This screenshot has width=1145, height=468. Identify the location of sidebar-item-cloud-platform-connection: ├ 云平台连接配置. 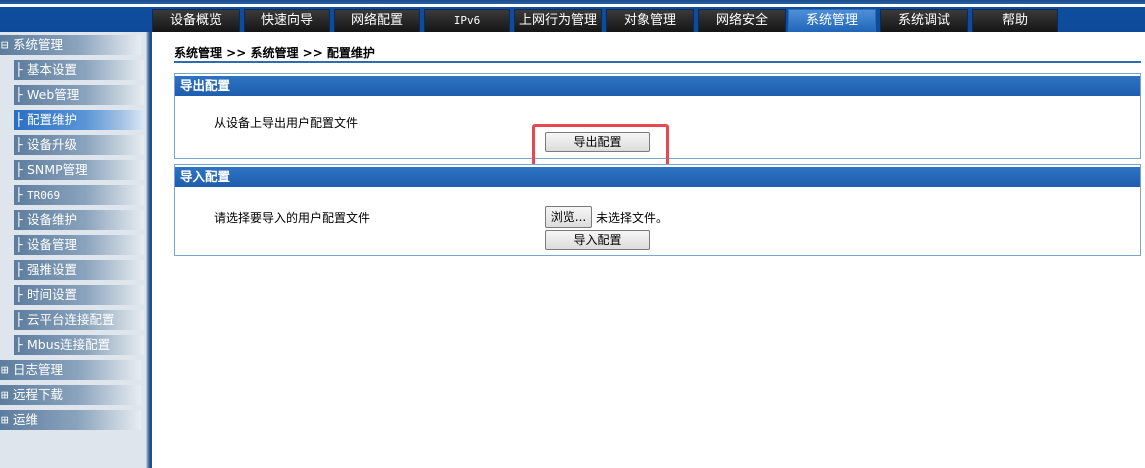
(79, 320).